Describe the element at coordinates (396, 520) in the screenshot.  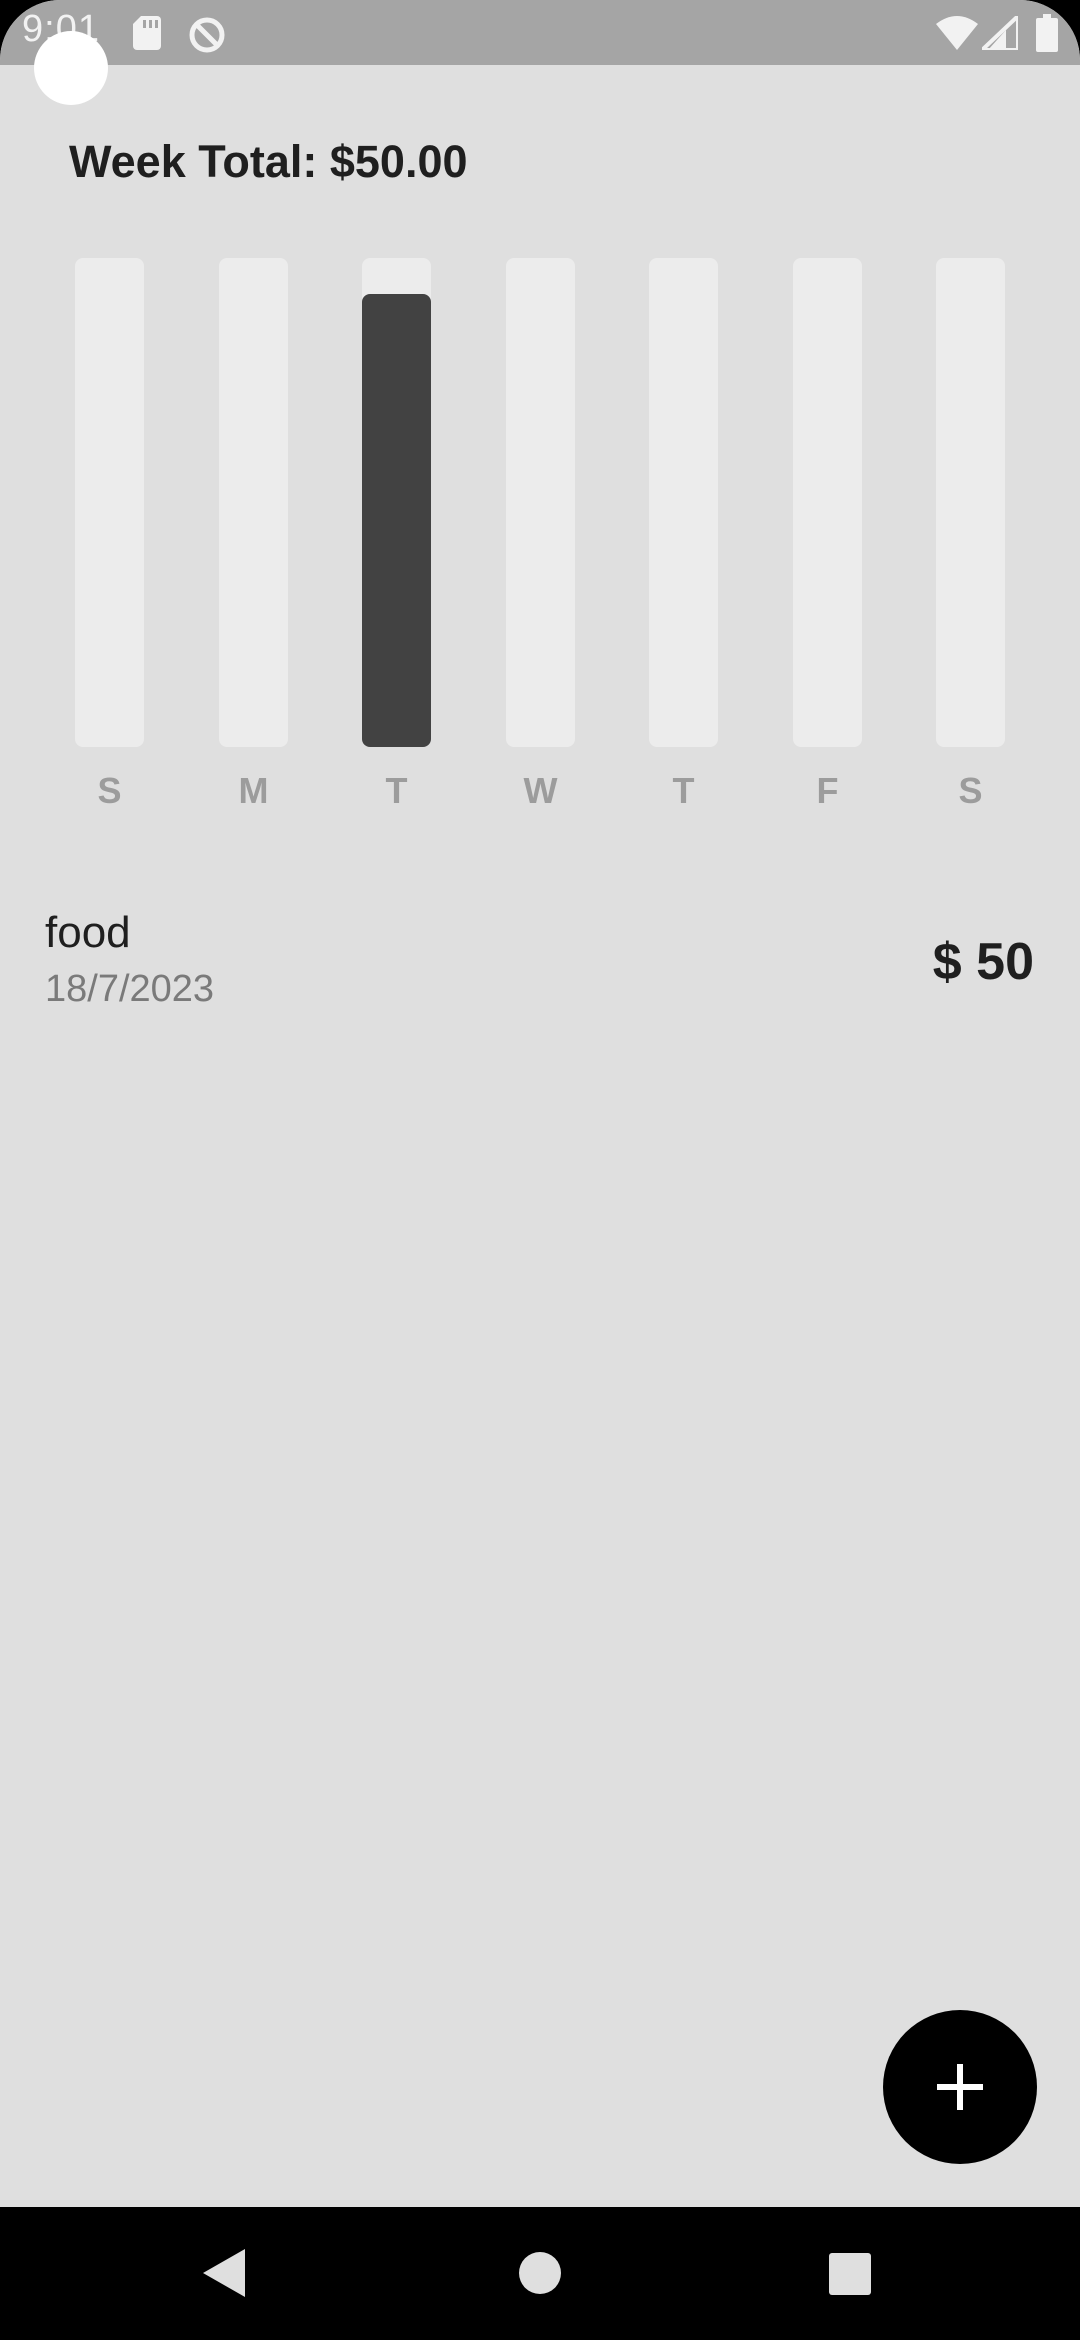
I see `bar-fill` at that location.